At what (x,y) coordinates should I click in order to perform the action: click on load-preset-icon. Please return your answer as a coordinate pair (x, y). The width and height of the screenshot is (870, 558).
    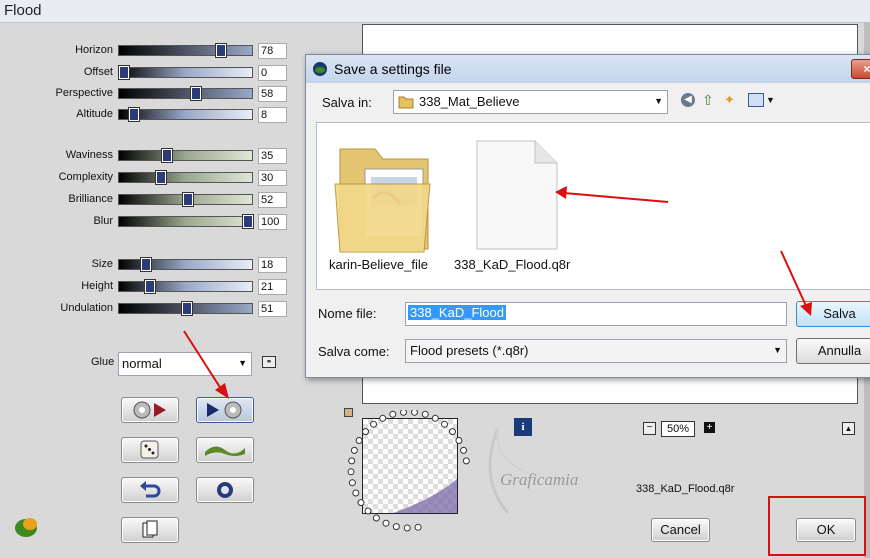
    Looking at the image, I should click on (149, 410).